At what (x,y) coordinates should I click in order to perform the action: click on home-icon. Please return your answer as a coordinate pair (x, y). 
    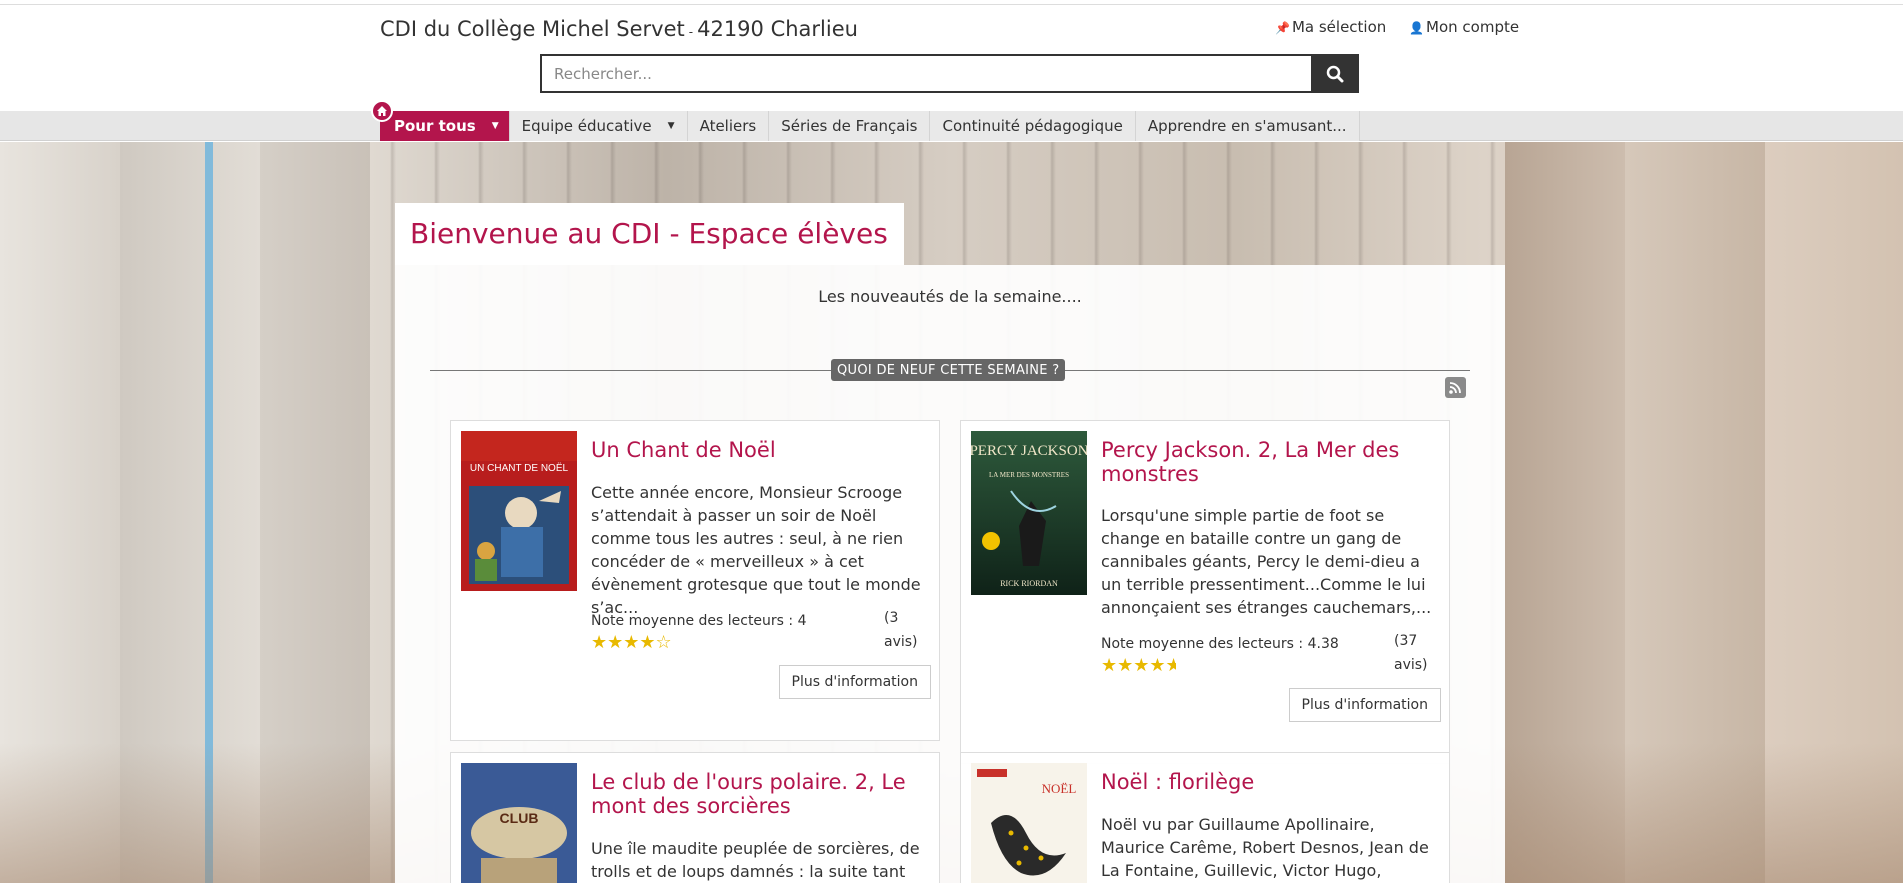
    Looking at the image, I should click on (382, 111).